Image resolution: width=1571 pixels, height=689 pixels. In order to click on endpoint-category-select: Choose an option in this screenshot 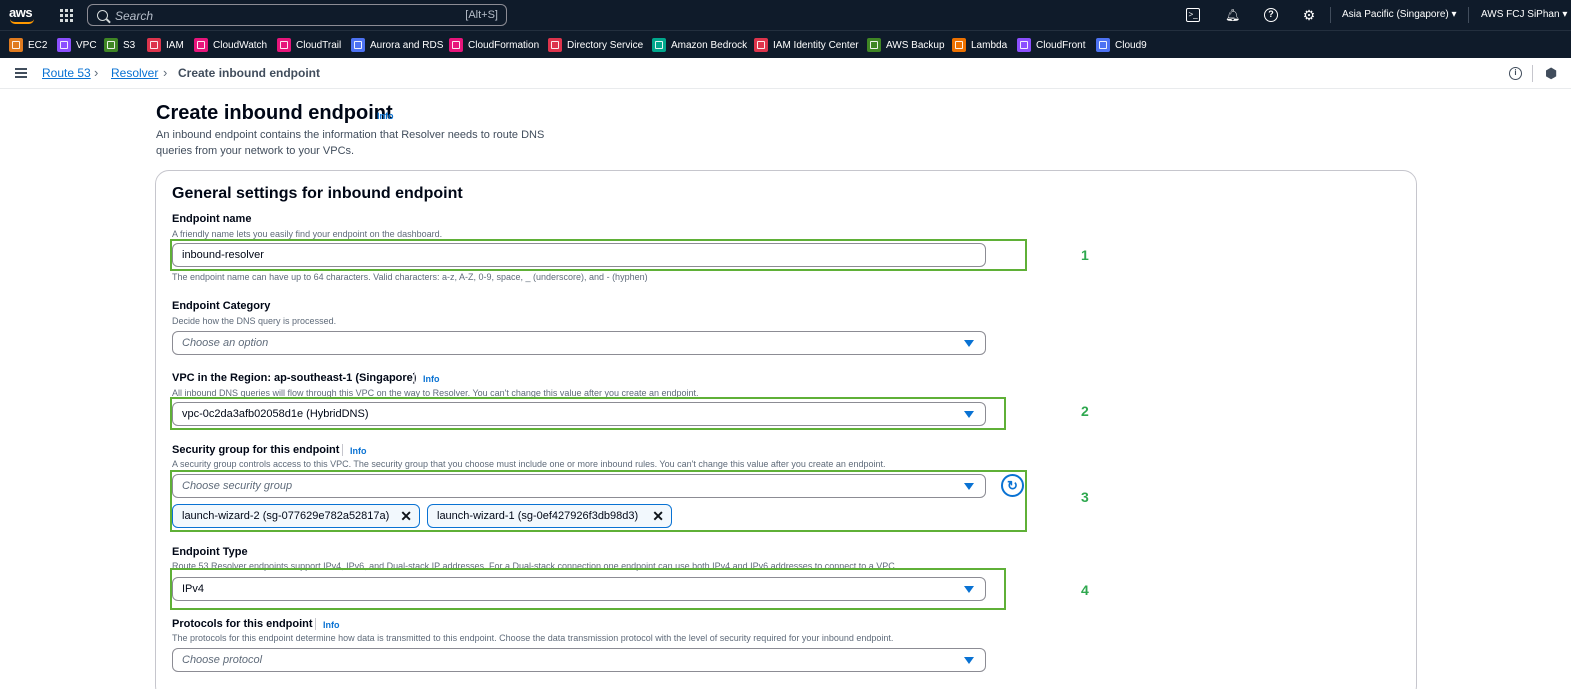, I will do `click(579, 343)`.